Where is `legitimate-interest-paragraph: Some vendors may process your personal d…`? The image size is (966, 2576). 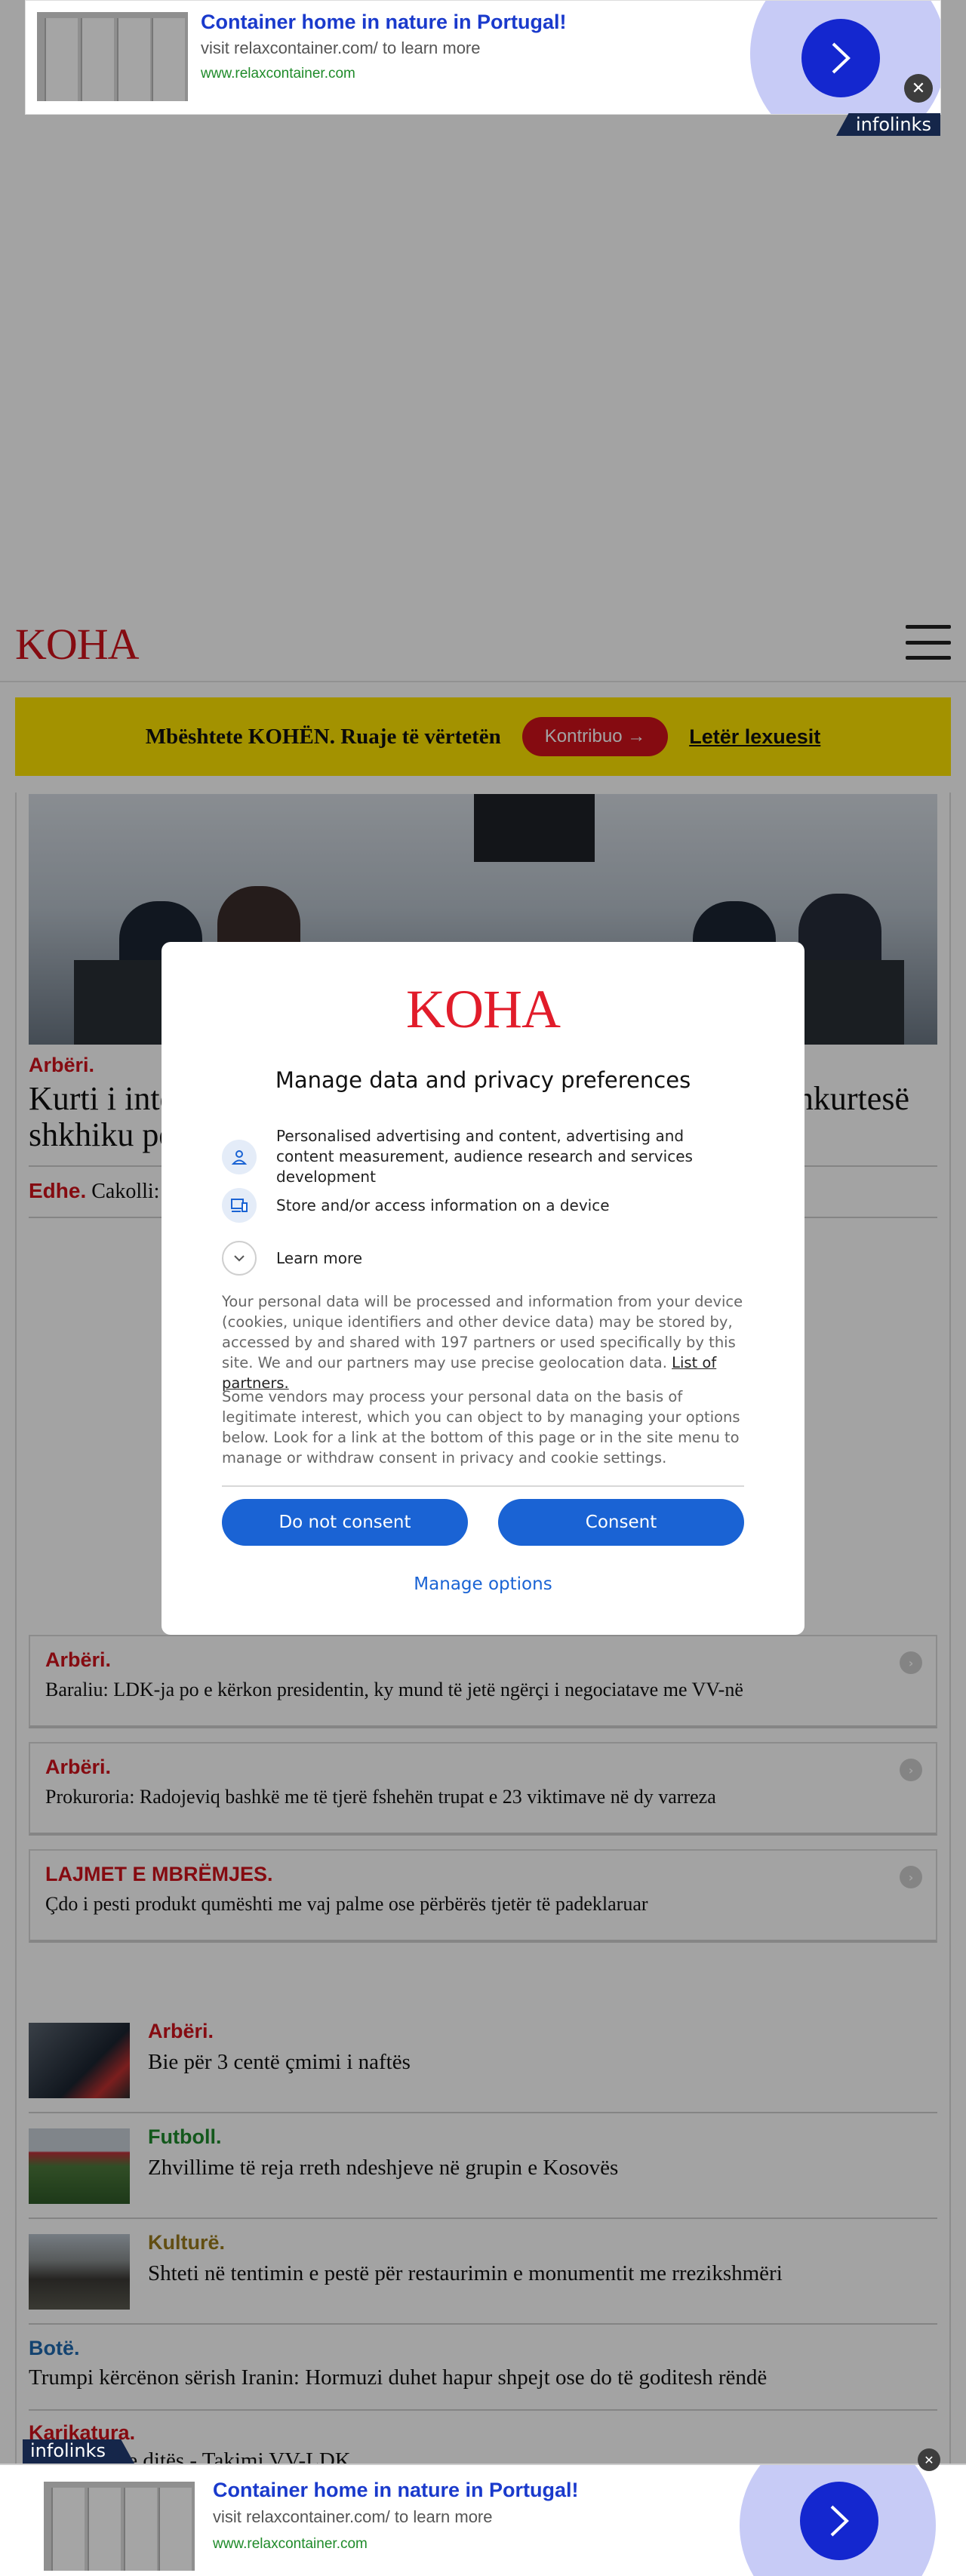
legitimate-interest-paragraph: Some vendors may process your personal d… is located at coordinates (481, 1427).